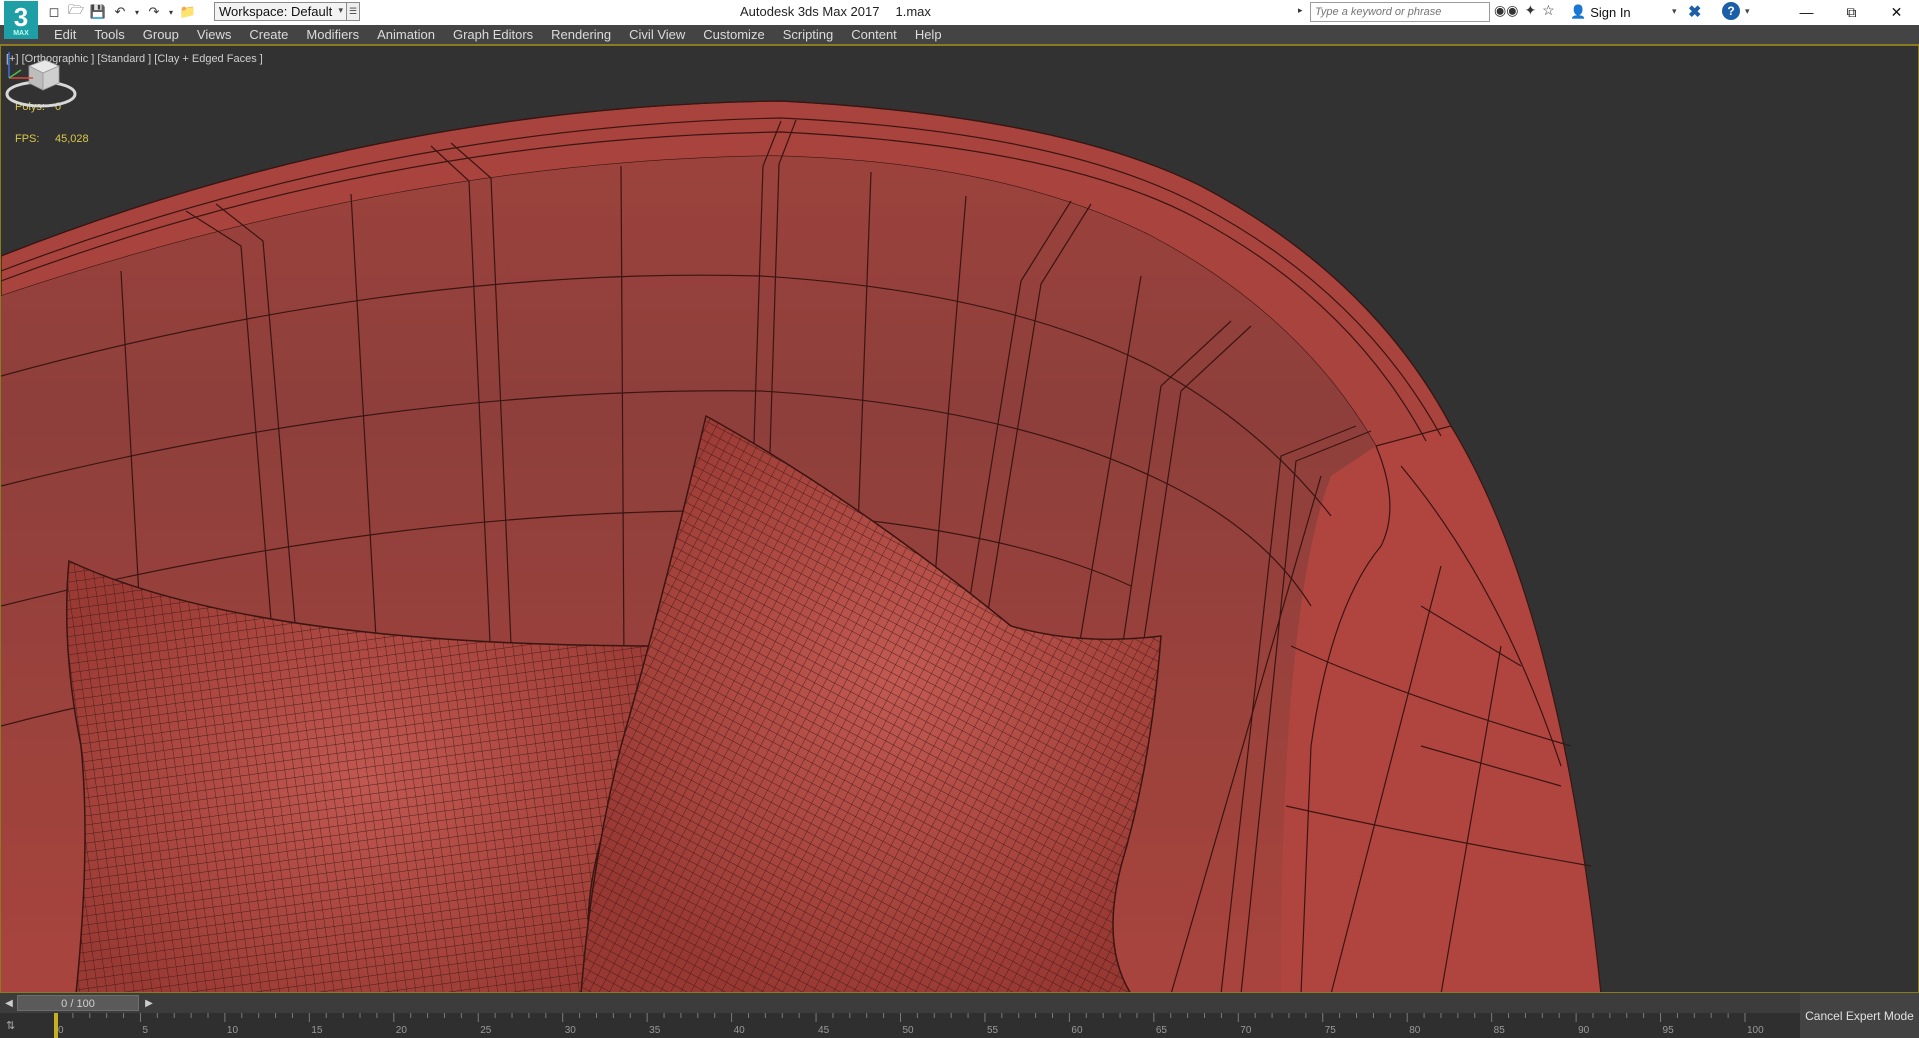 The width and height of the screenshot is (1919, 1038). Describe the element at coordinates (1851, 12) in the screenshot. I see `restore-icon: ⧉` at that location.